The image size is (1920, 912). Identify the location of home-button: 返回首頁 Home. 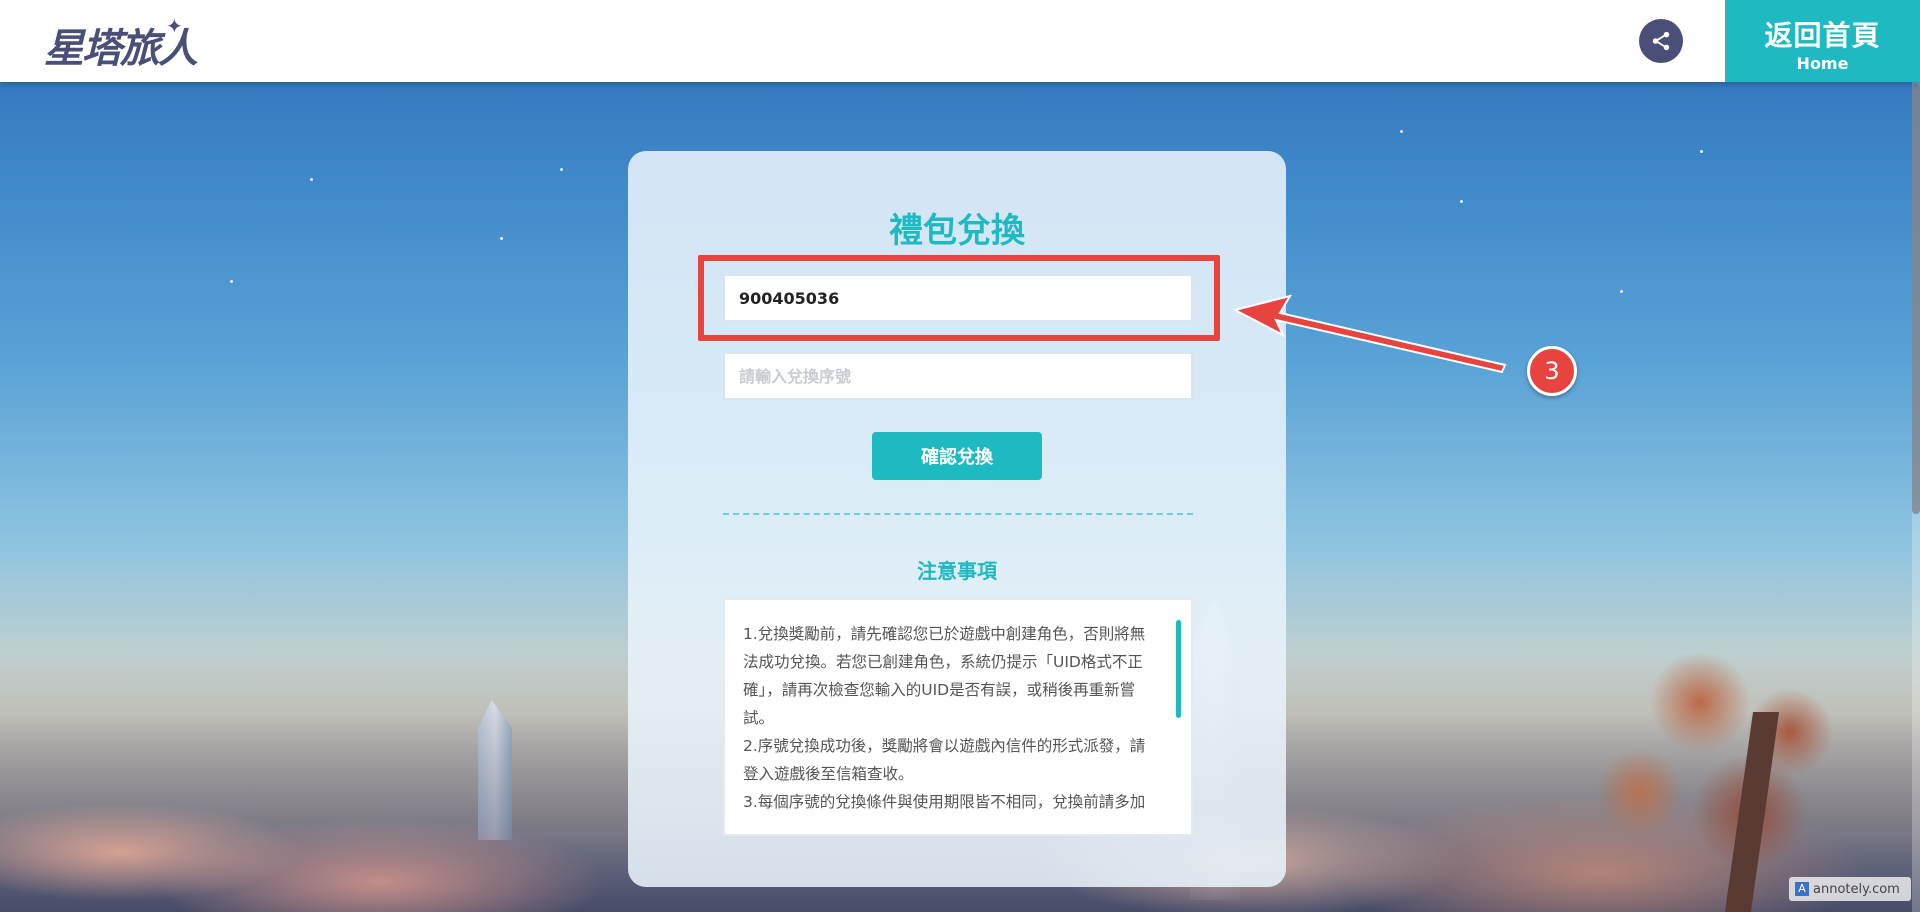
(1822, 41).